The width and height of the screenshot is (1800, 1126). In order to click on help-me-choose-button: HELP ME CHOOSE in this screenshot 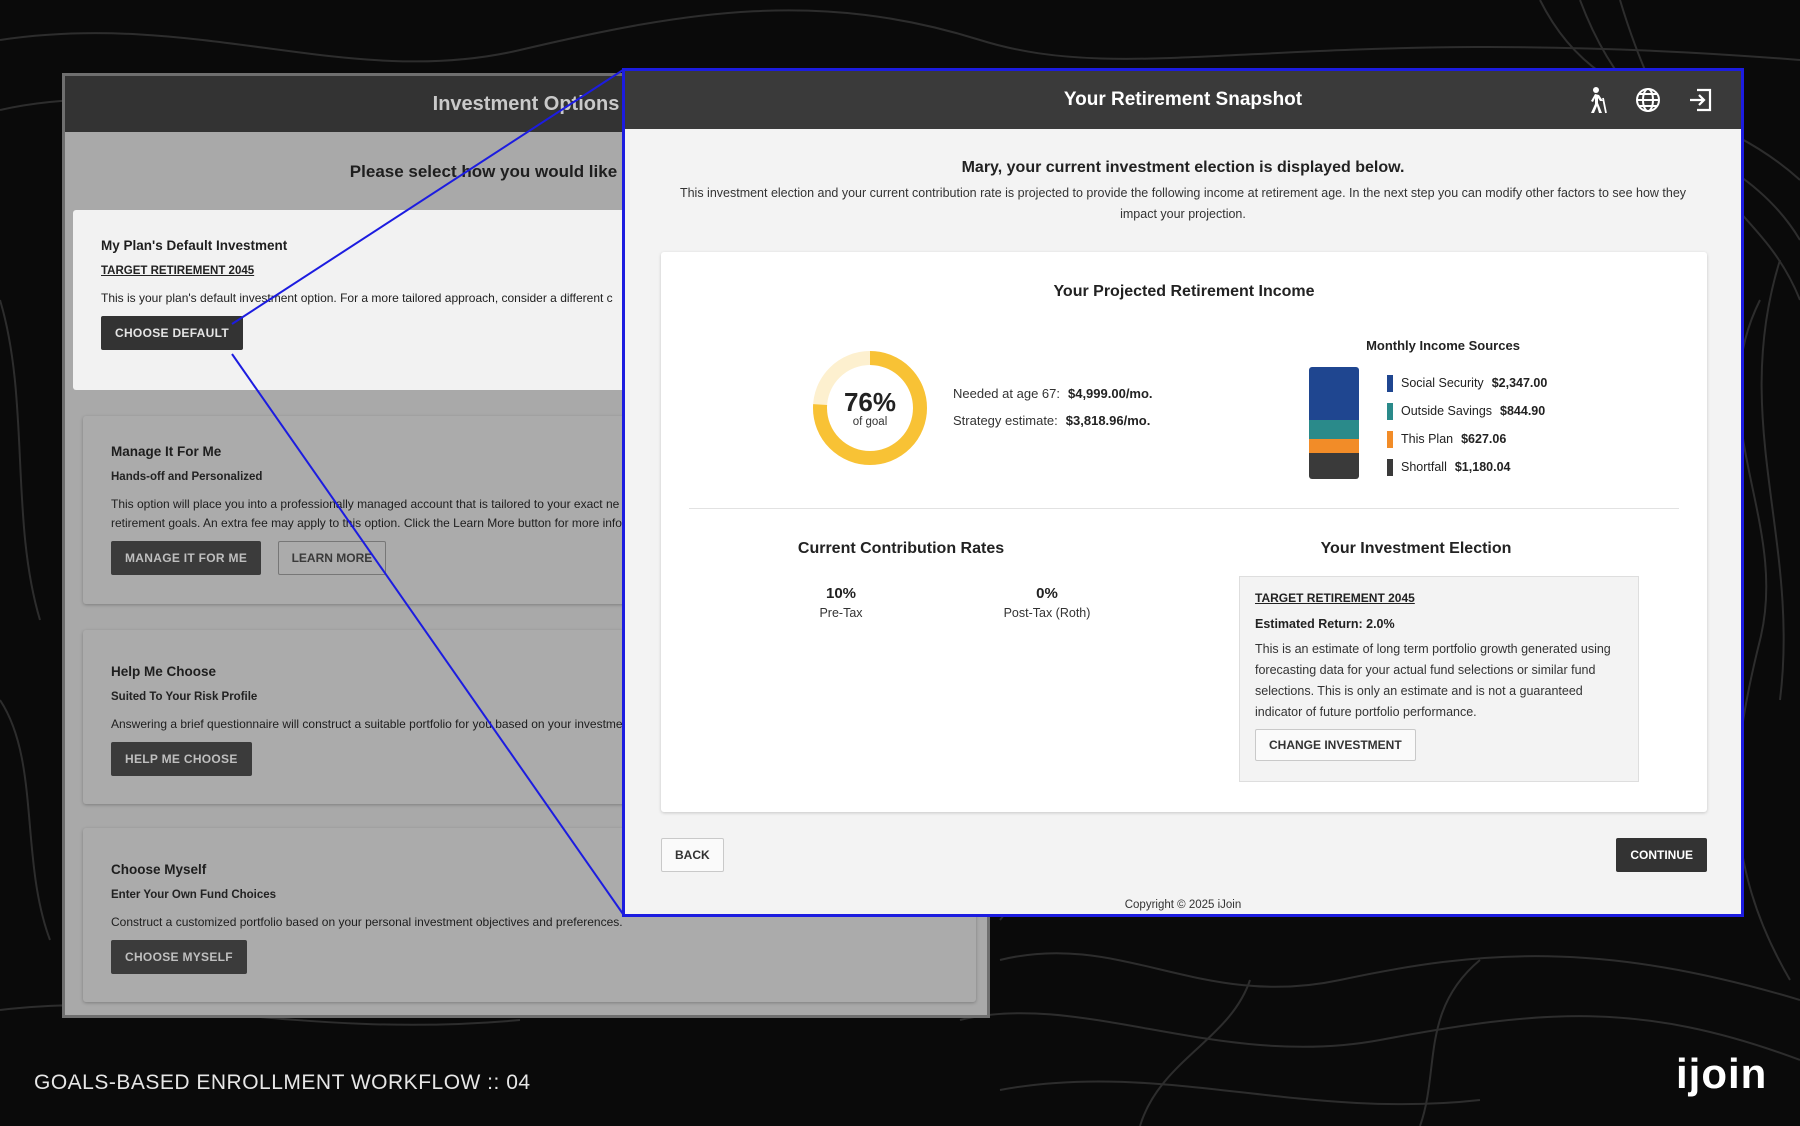, I will do `click(181, 759)`.